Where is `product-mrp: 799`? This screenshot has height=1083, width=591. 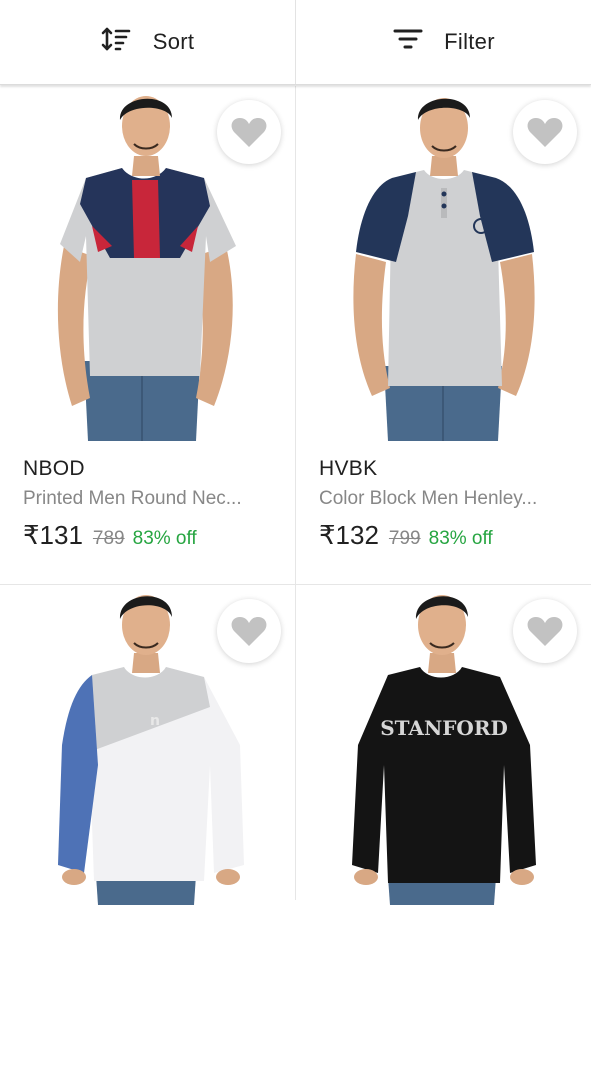 product-mrp: 799 is located at coordinates (404, 538).